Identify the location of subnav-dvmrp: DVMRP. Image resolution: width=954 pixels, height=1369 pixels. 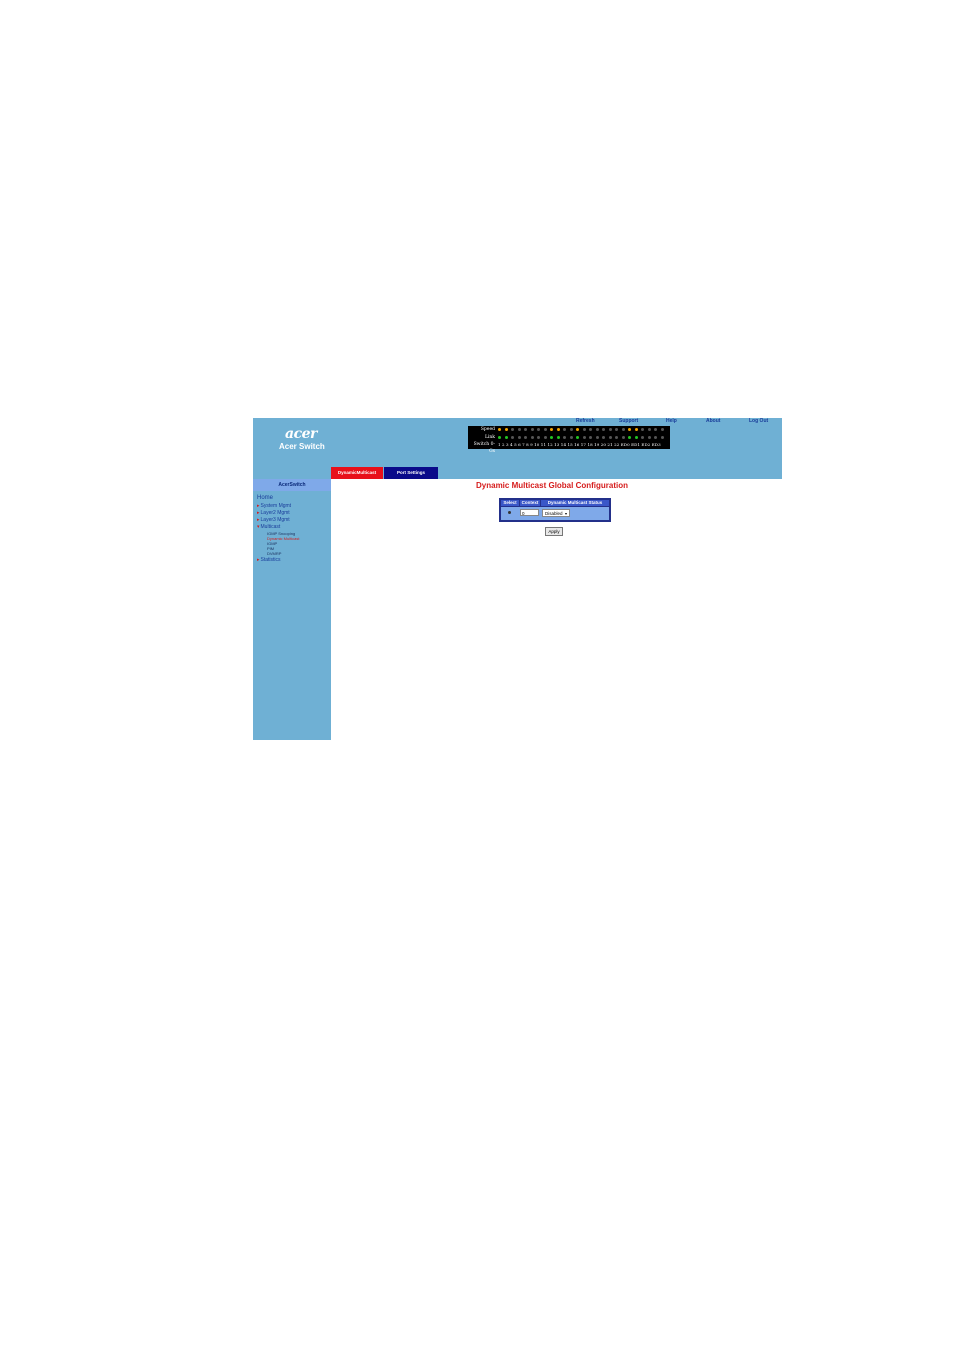
(274, 553).